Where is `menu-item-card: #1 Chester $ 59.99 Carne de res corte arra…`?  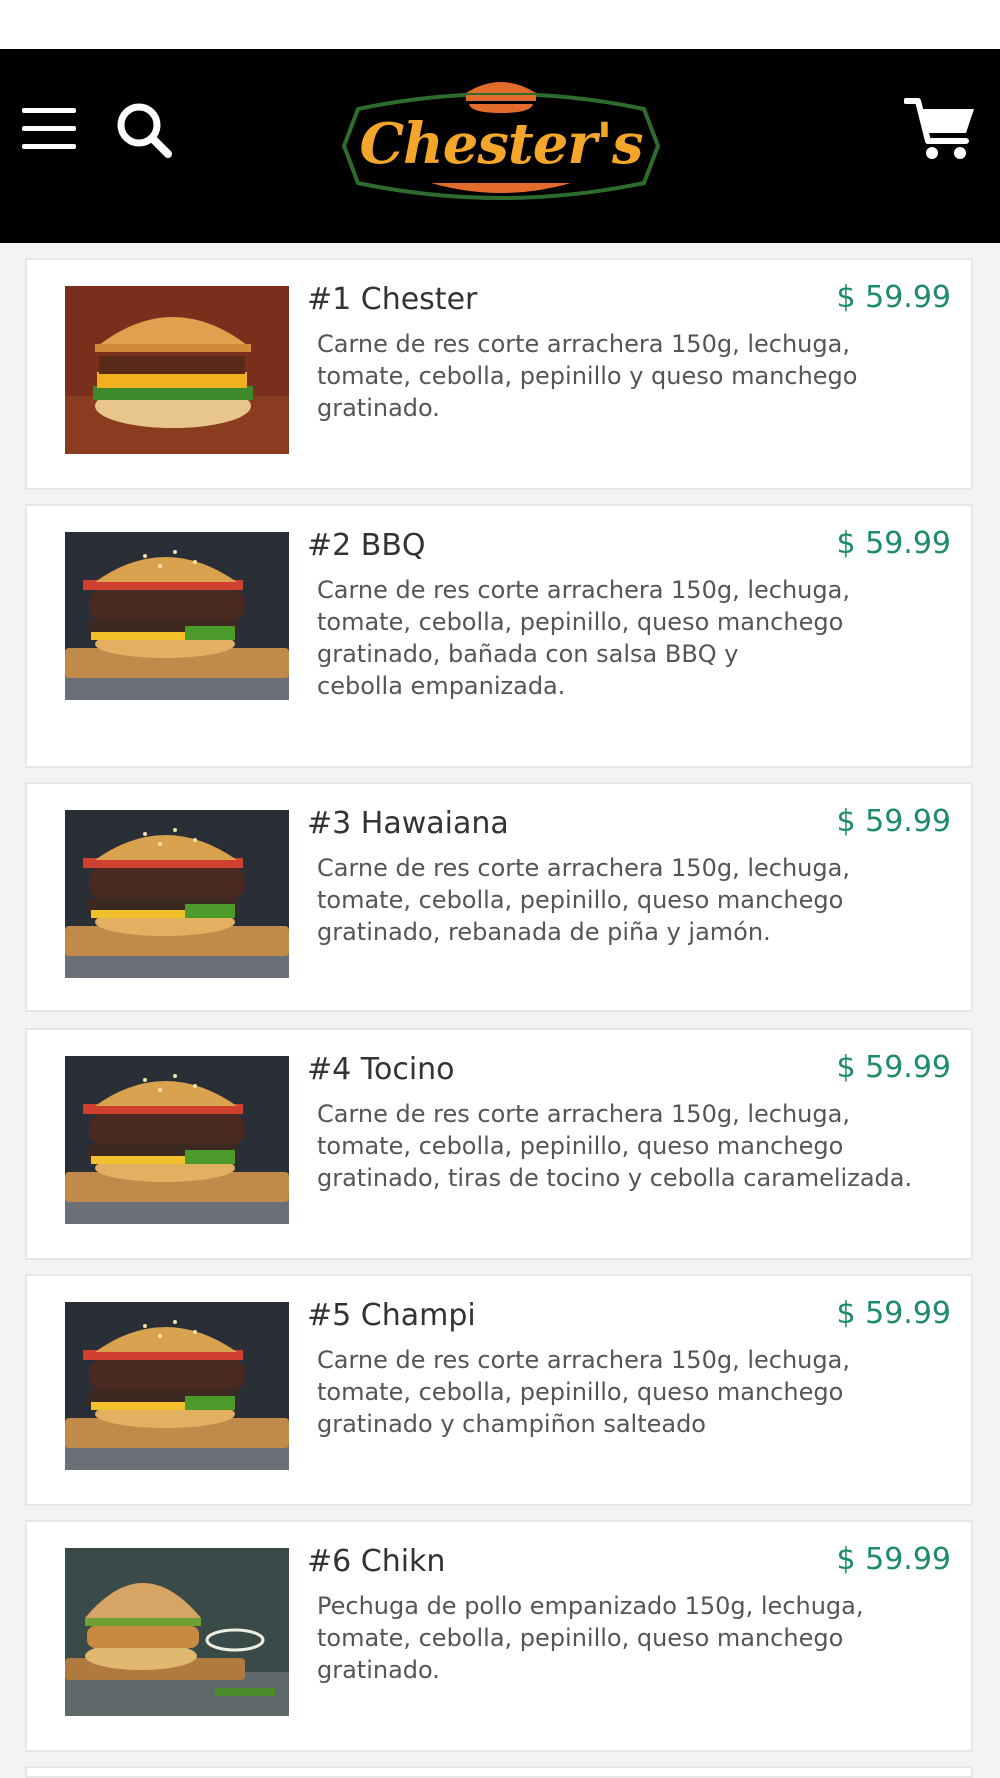 menu-item-card: #1 Chester $ 59.99 Carne de res corte arra… is located at coordinates (499, 374).